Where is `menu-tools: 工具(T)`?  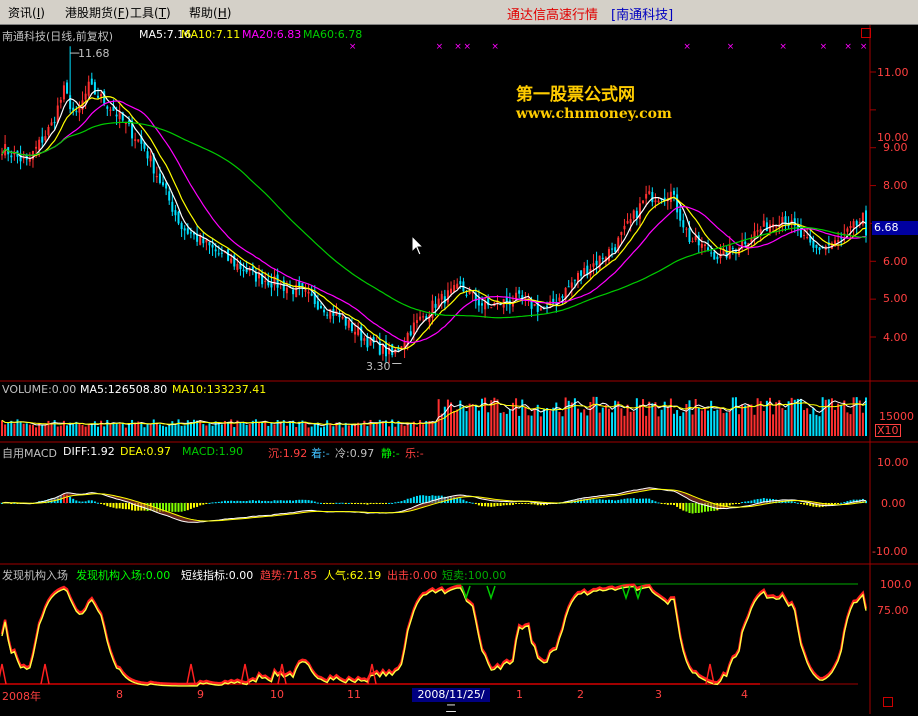
menu-tools: 工具(T) is located at coordinates (150, 12).